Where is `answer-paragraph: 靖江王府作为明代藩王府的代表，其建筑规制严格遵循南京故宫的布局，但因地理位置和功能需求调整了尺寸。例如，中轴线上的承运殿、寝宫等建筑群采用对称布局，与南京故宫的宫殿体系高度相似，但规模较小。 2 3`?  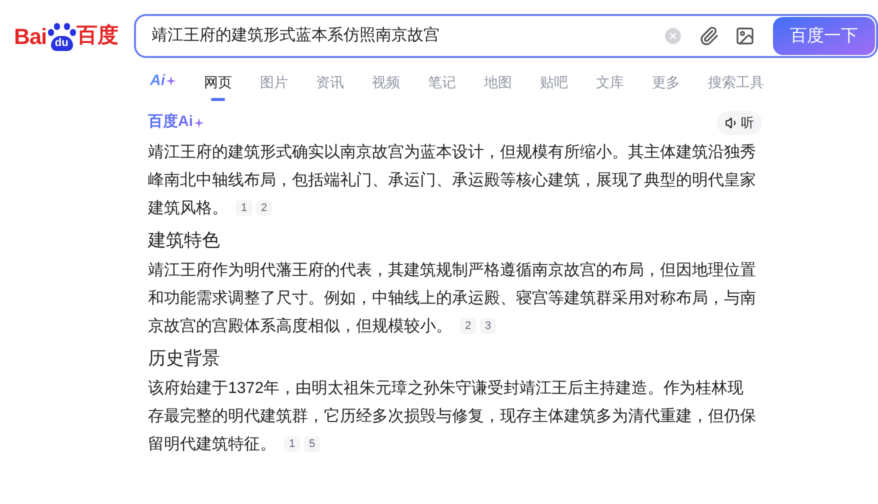 answer-paragraph: 靖江王府作为明代藩王府的代表，其建筑规制严格遵循南京故宫的布局，但因地理位置和功能需求调整了尺寸。例如，中轴线上的承运殿、寝宫等建筑群采用对称布局，与南京故宫的宫殿体系高度相似，但规模较小。 2 3 is located at coordinates (452, 298).